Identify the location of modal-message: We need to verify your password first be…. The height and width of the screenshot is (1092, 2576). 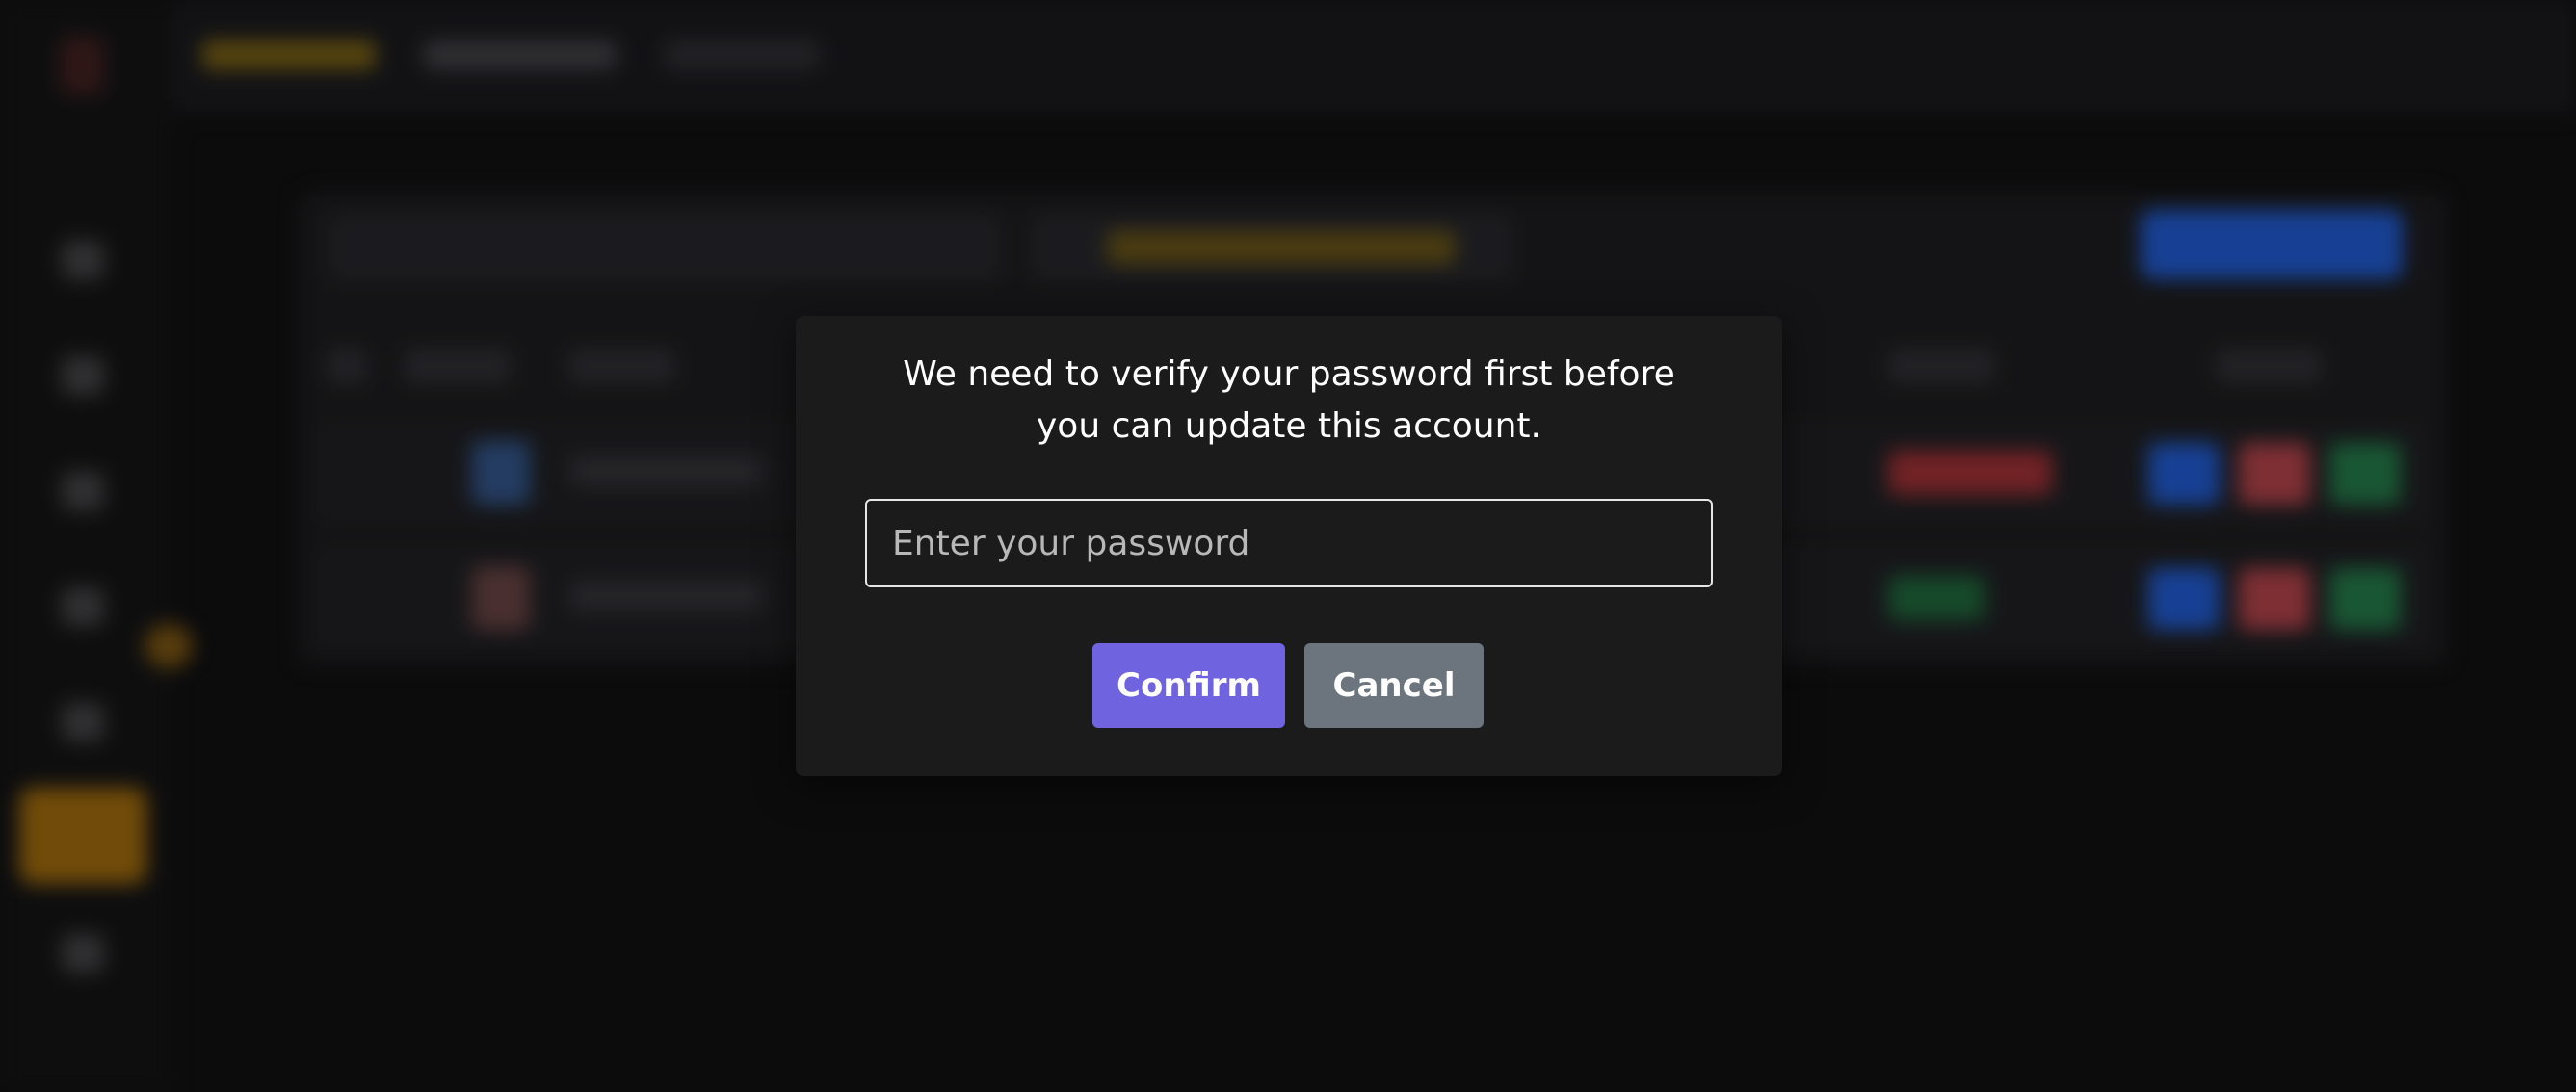
(1289, 400).